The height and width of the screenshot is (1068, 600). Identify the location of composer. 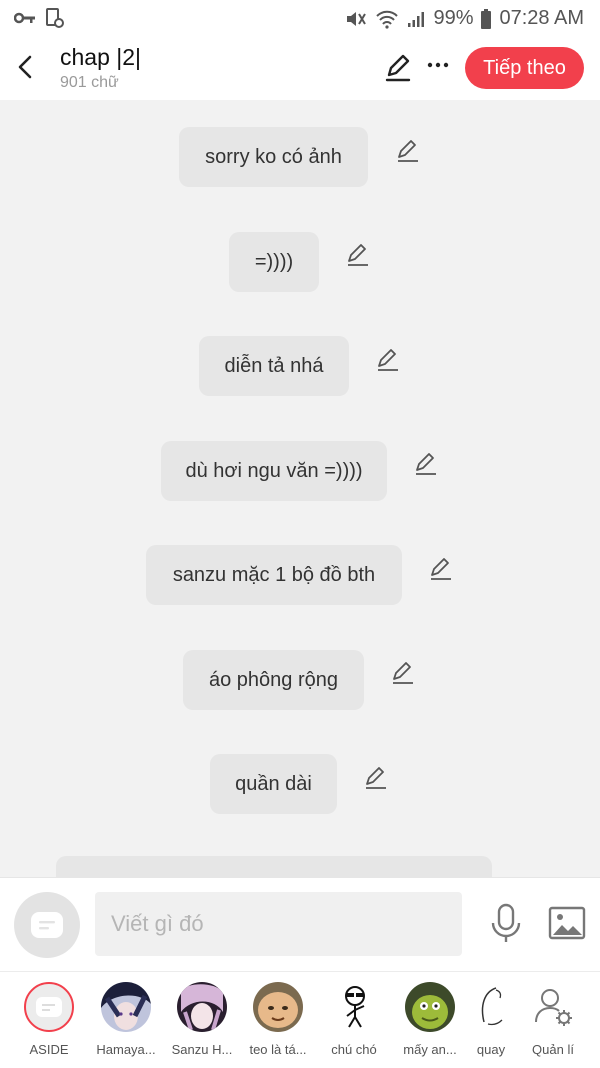
(300, 924).